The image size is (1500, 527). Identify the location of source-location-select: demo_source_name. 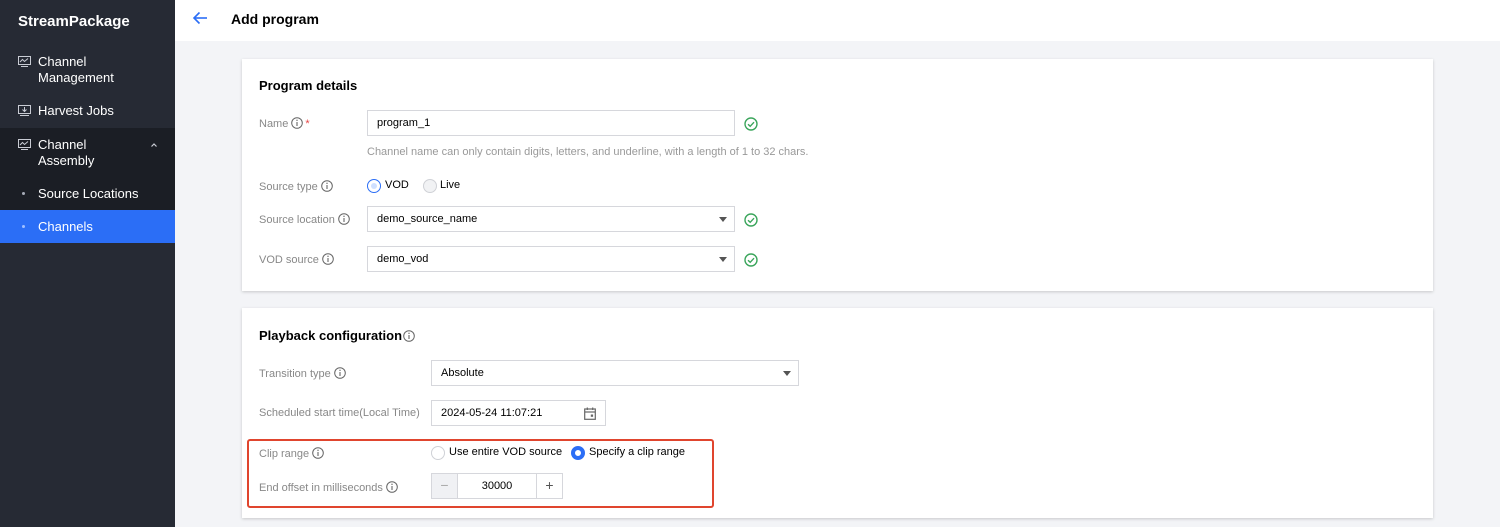
(551, 219).